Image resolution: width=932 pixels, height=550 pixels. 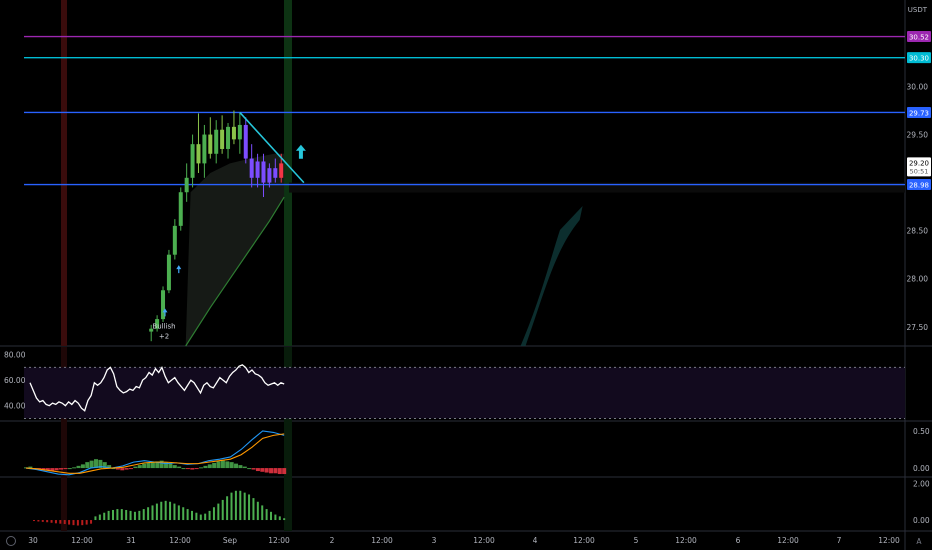 I want to click on macd-tick-label: 0.50, so click(x=921, y=431).